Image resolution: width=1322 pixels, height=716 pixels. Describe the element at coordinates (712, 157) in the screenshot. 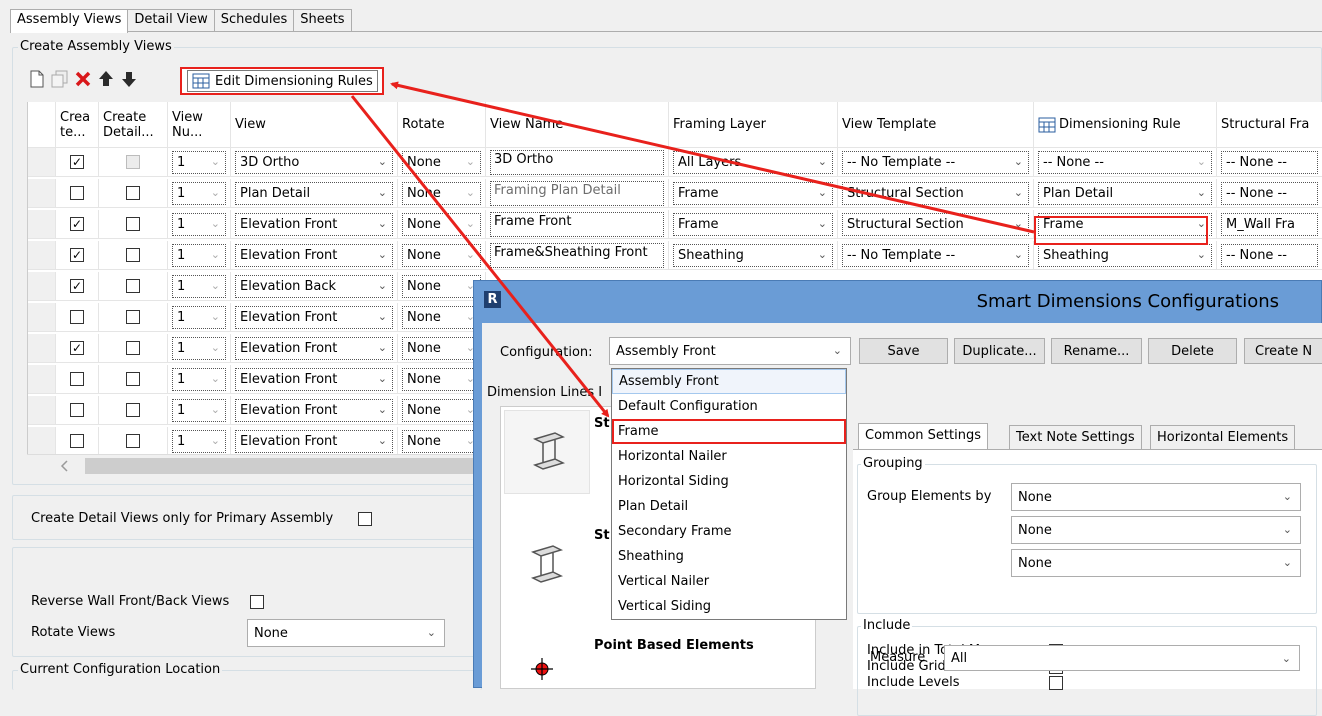

I see `arrow-to-edit-rules` at that location.